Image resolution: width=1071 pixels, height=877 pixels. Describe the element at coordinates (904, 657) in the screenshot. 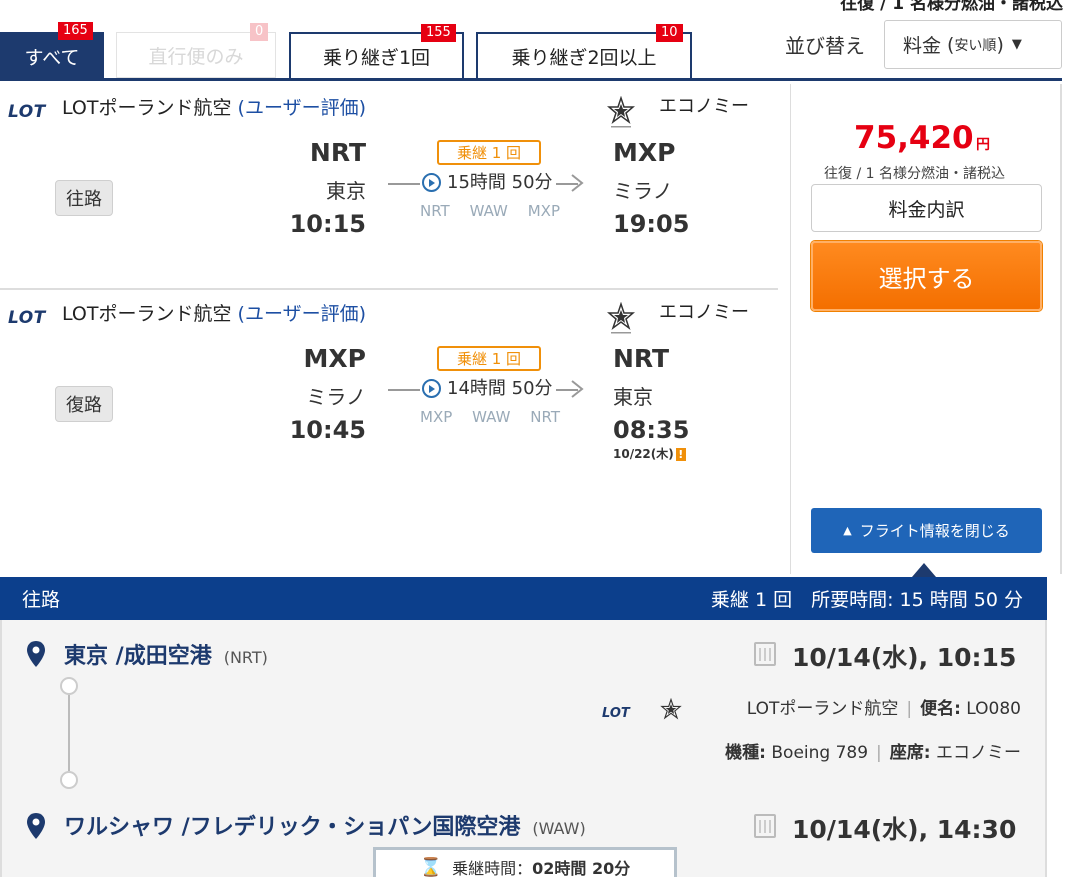

I see `origin-datetime: 10/14(水), 10:15` at that location.